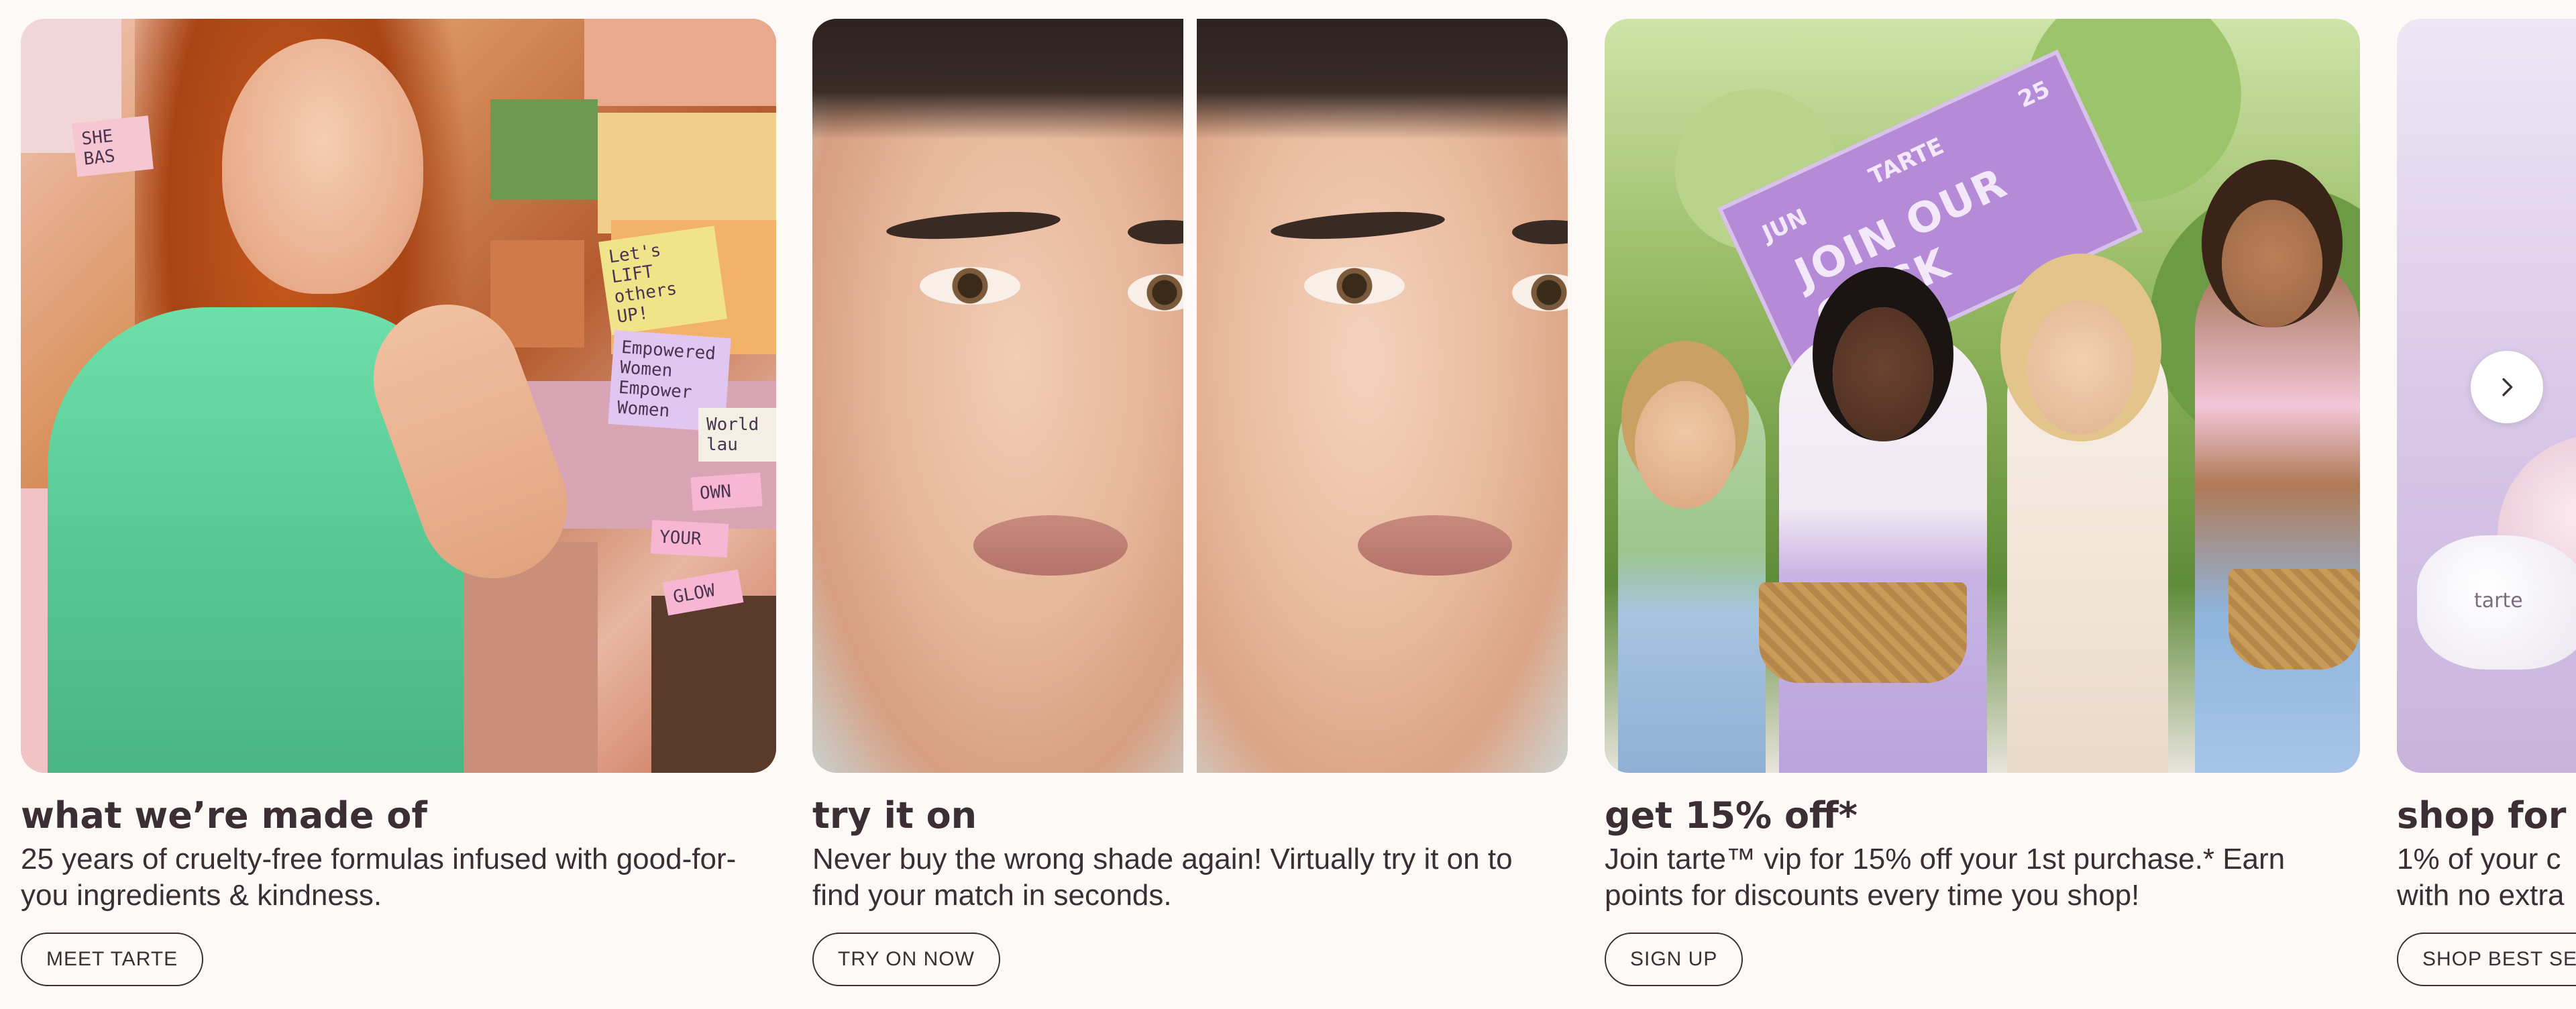 The width and height of the screenshot is (2576, 1009). Describe the element at coordinates (726, 491) in the screenshot. I see `collage-note: OWN` at that location.